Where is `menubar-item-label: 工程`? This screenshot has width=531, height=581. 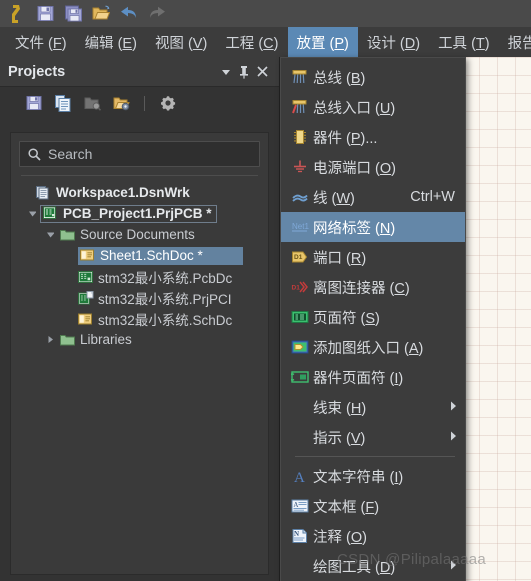
menubar-item-label: 工程 is located at coordinates (240, 43).